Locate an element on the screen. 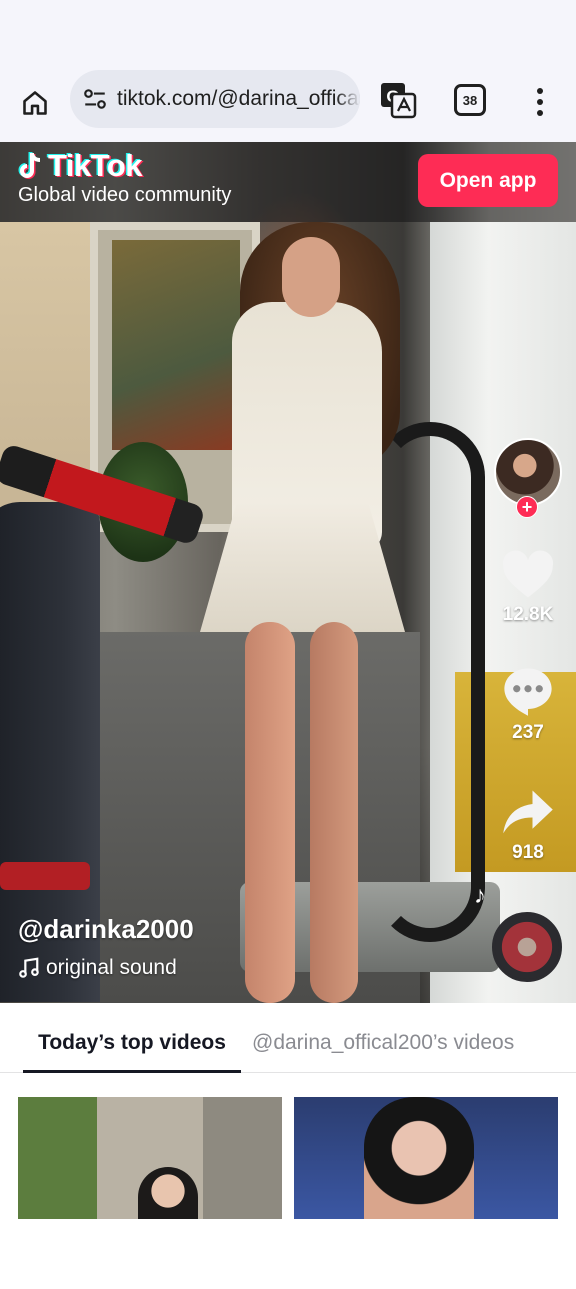 This screenshot has width=576, height=1289. tab-user-videos: @darina_offical200’s videos is located at coordinates (383, 1038).